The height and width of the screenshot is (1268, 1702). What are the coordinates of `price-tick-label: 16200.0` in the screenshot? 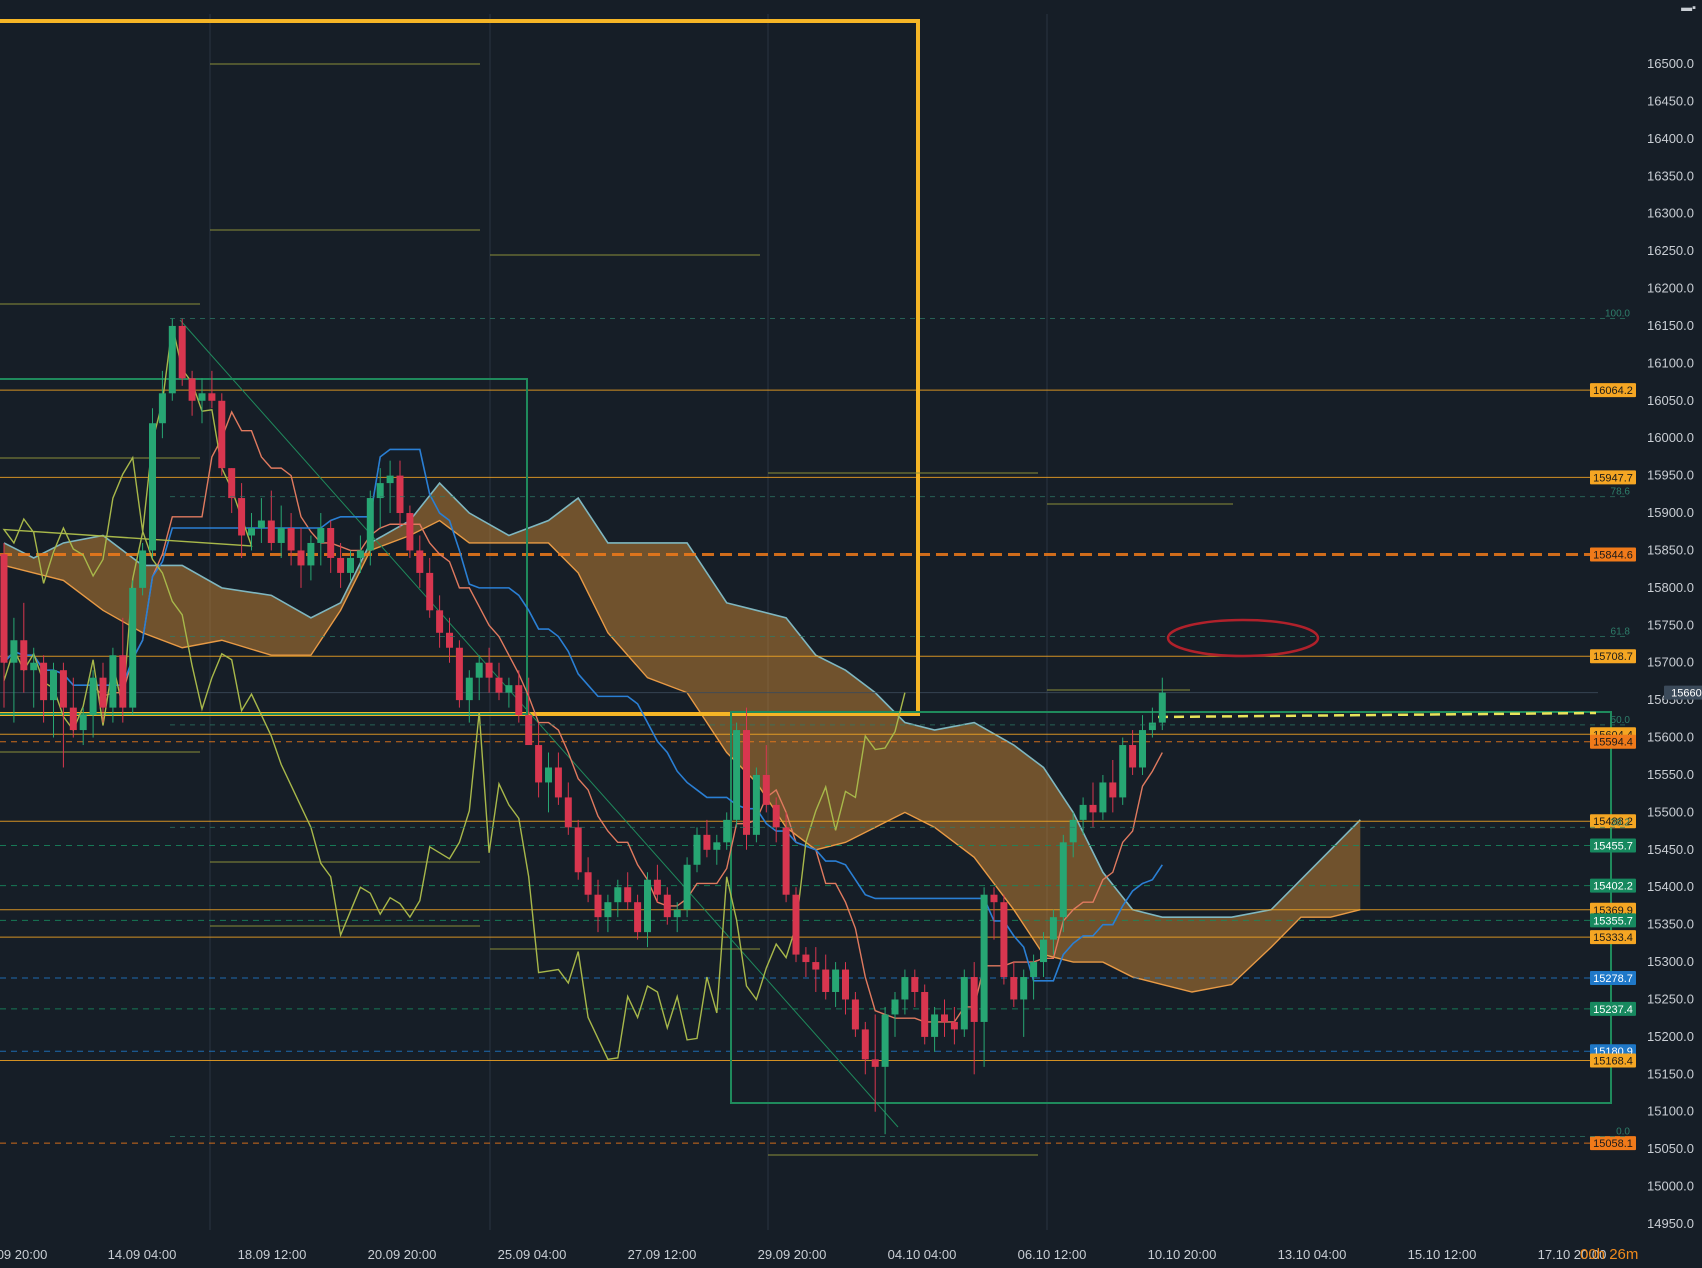 It's located at (1670, 288).